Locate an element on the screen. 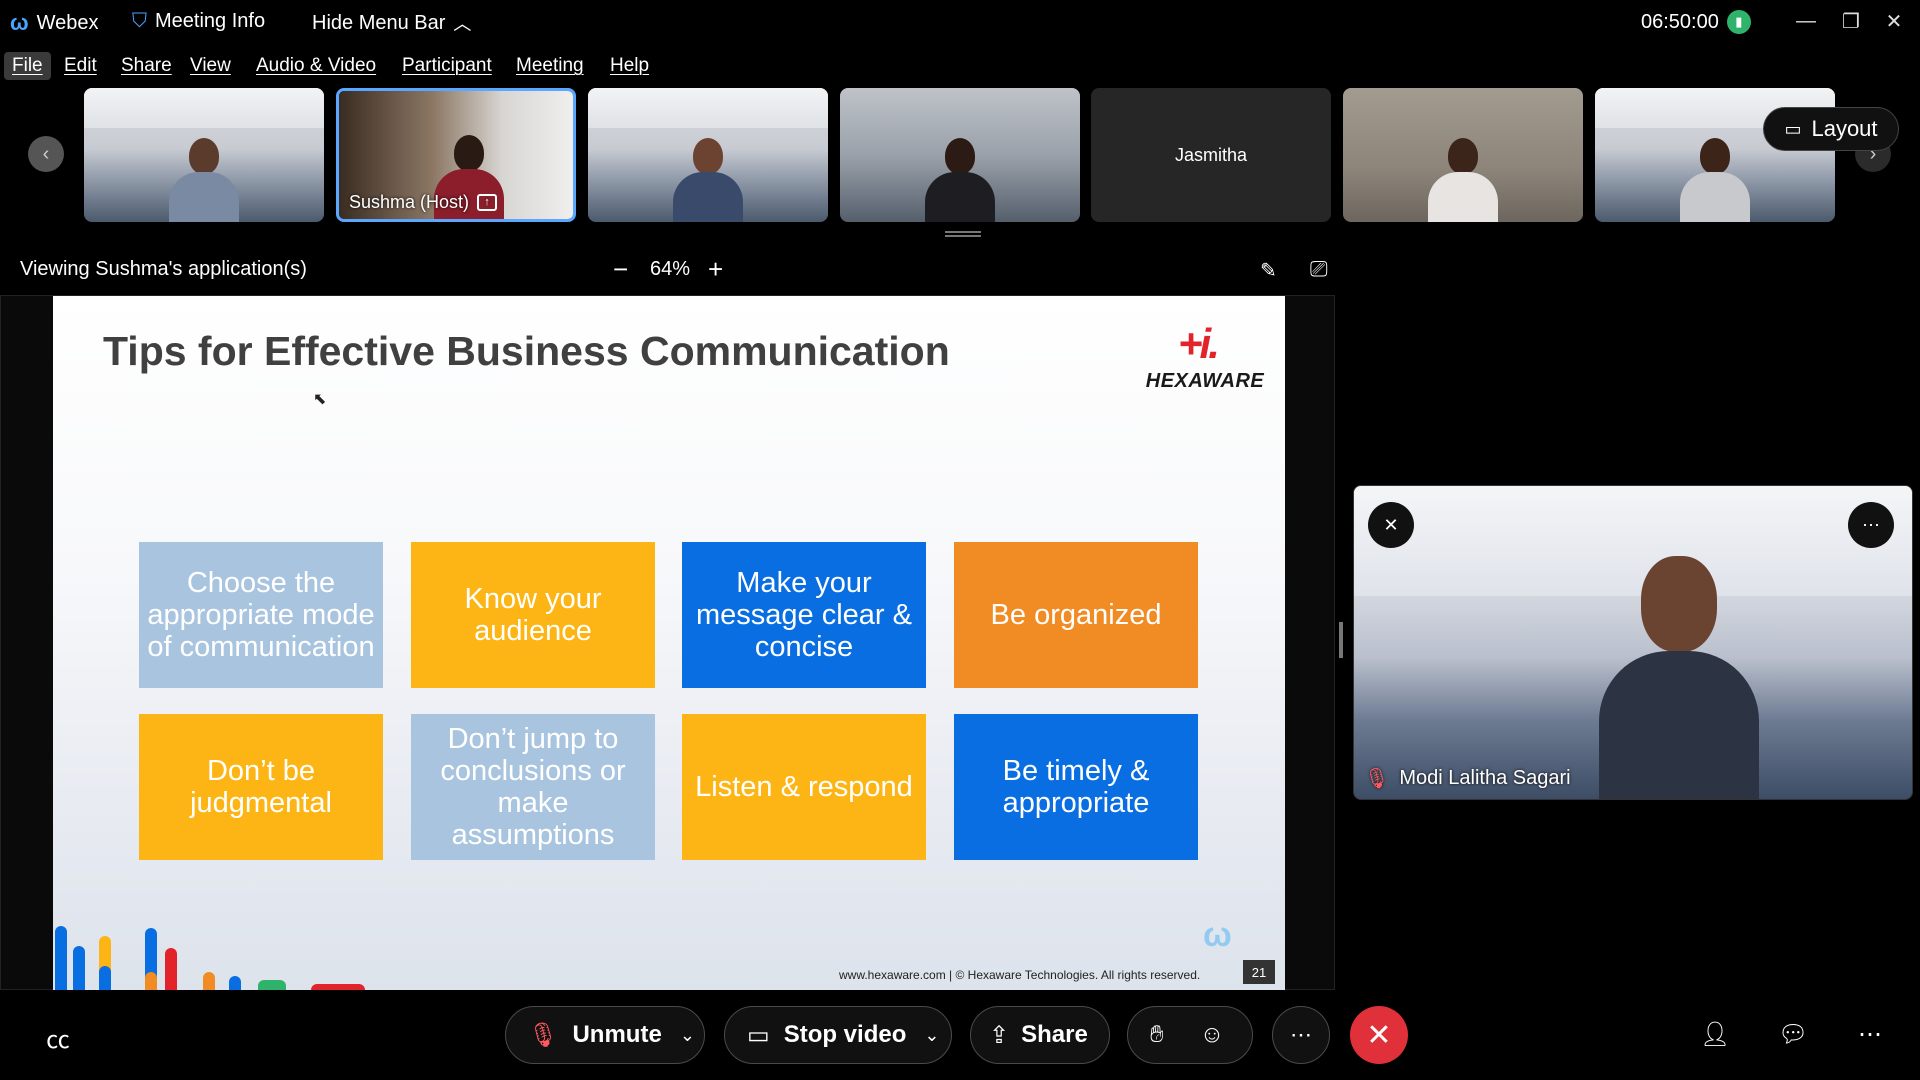  unmute-label: Unmute is located at coordinates (617, 1034).